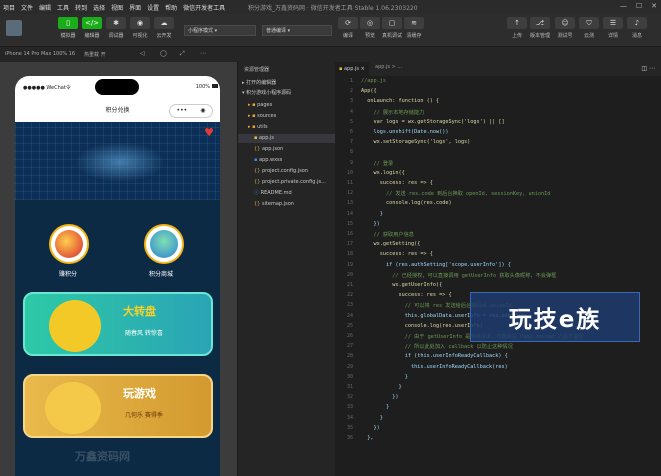 The image size is (661, 476). What do you see at coordinates (352, 69) in the screenshot?
I see `tab-app-js: ▪ app.js ×` at bounding box center [352, 69].